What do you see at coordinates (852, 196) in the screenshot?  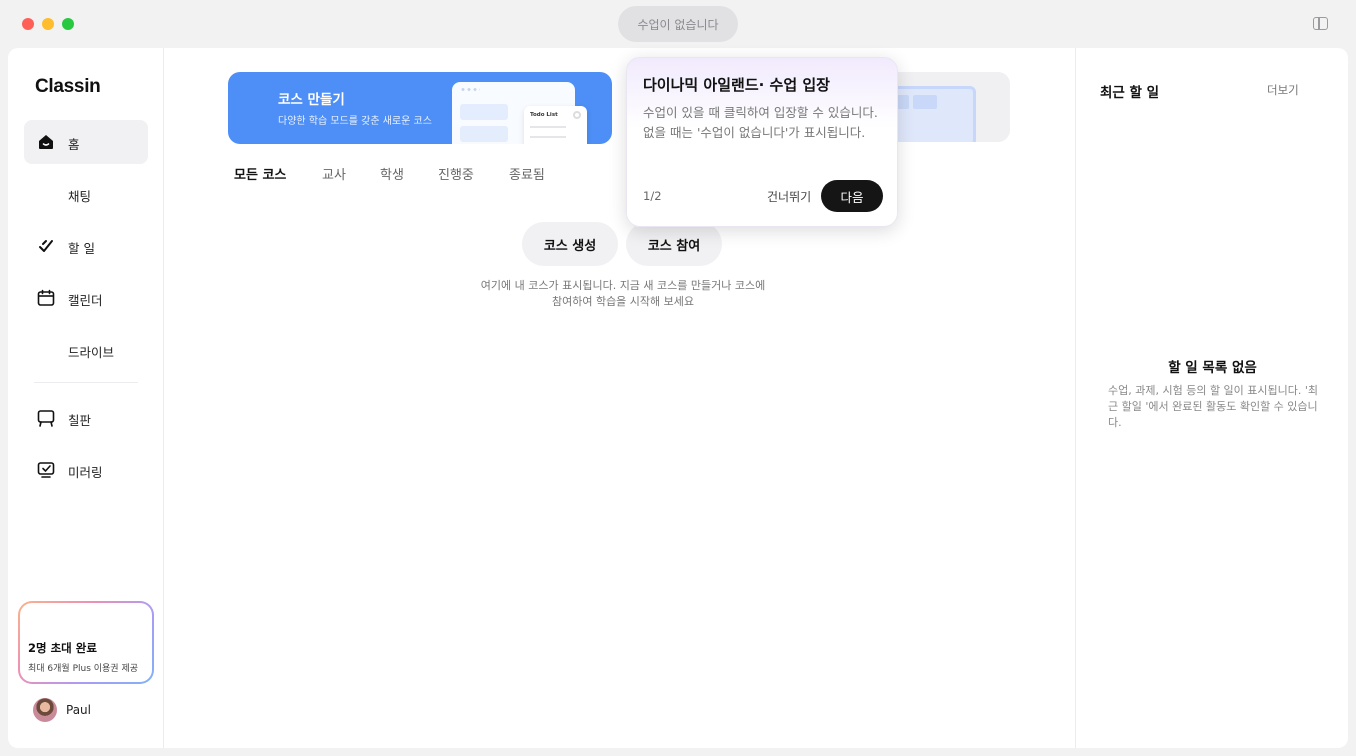 I see `next-button: 다음` at bounding box center [852, 196].